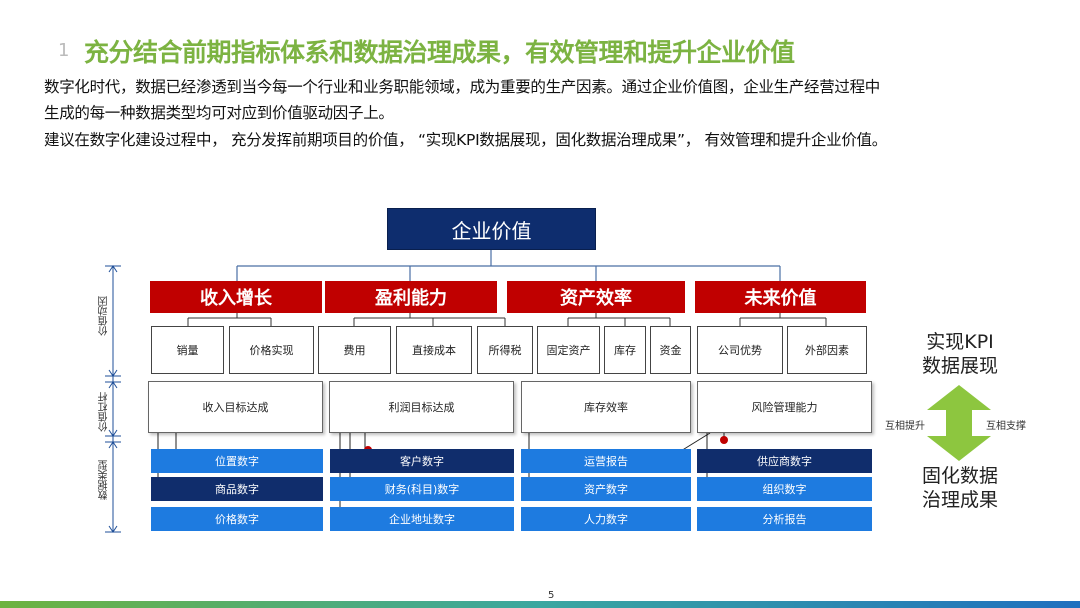  What do you see at coordinates (104, 480) in the screenshot?
I see `side-label-data-types: 数据类型` at bounding box center [104, 480].